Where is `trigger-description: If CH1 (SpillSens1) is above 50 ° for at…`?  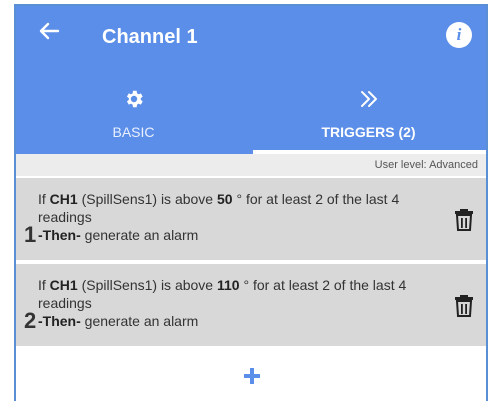 trigger-description: If CH1 (SpillSens1) is above 50 ° for at… is located at coordinates (219, 217).